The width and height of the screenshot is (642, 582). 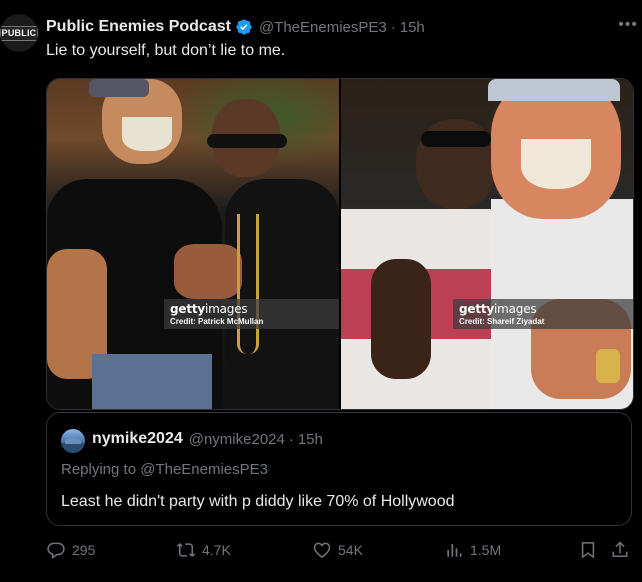 I want to click on like-count: 54K, so click(x=350, y=550).